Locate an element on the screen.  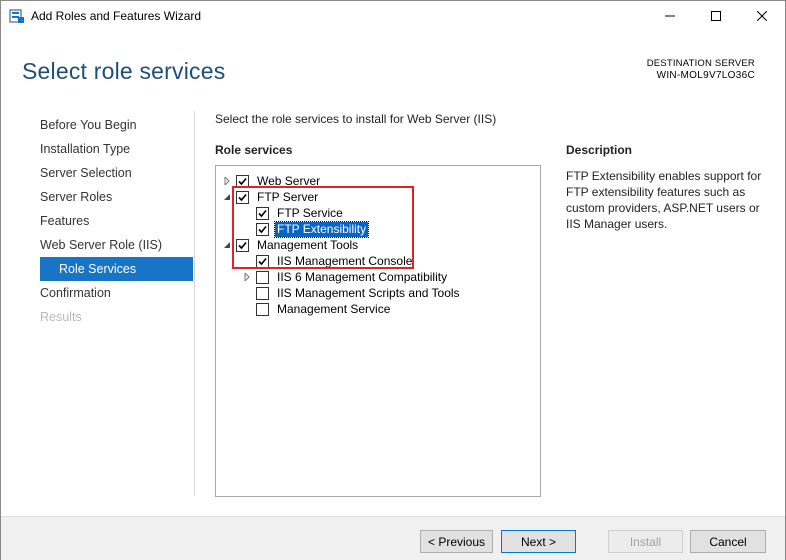
destination-server-name: WIN-MOL9V7LO36C is located at coordinates (705, 75).